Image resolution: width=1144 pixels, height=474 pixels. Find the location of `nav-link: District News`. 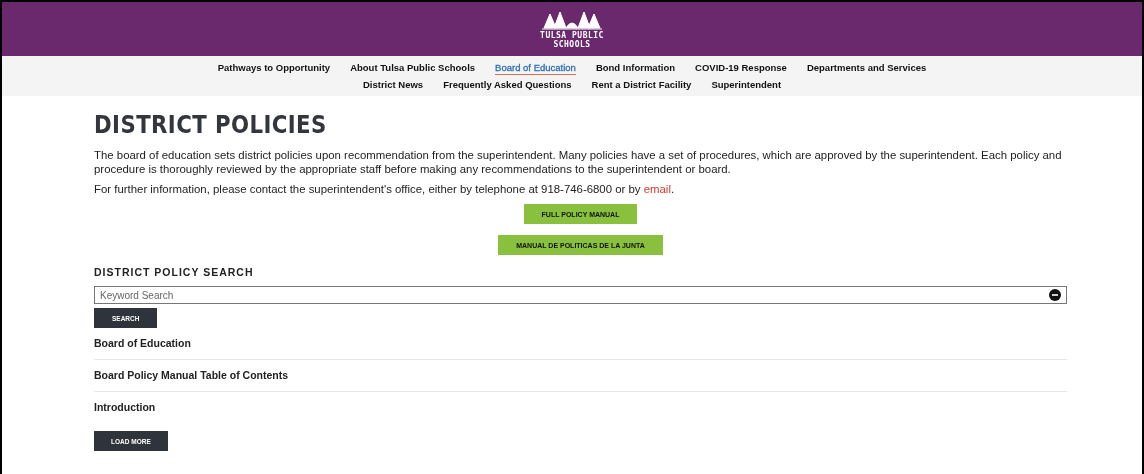

nav-link: District News is located at coordinates (393, 85).